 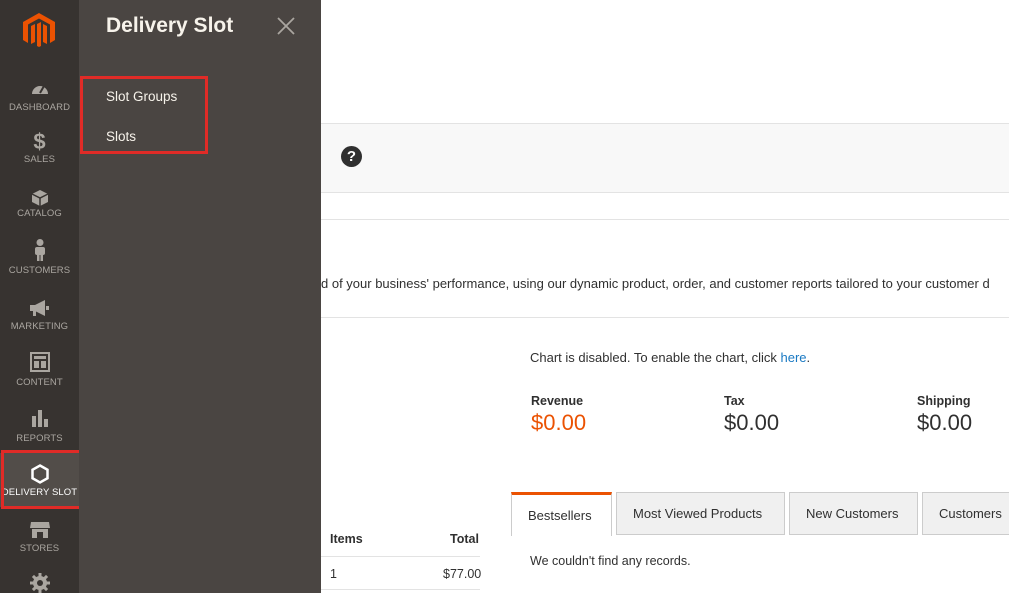 I want to click on nav-item-system, so click(x=39, y=582).